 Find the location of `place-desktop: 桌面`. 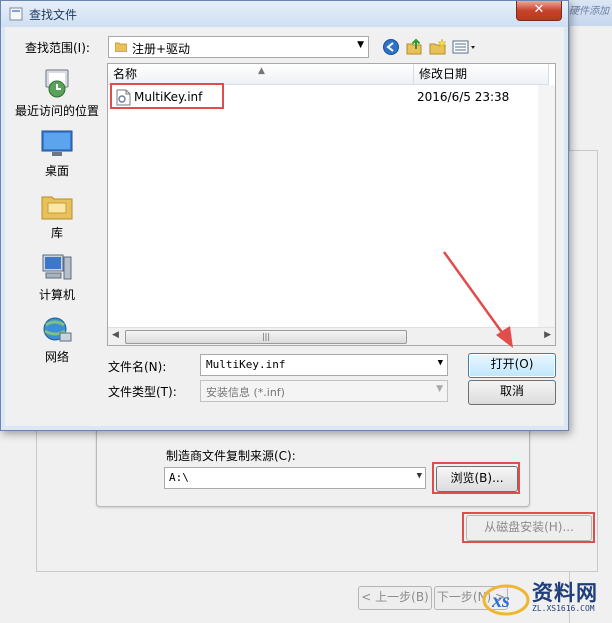

place-desktop: 桌面 is located at coordinates (57, 154).